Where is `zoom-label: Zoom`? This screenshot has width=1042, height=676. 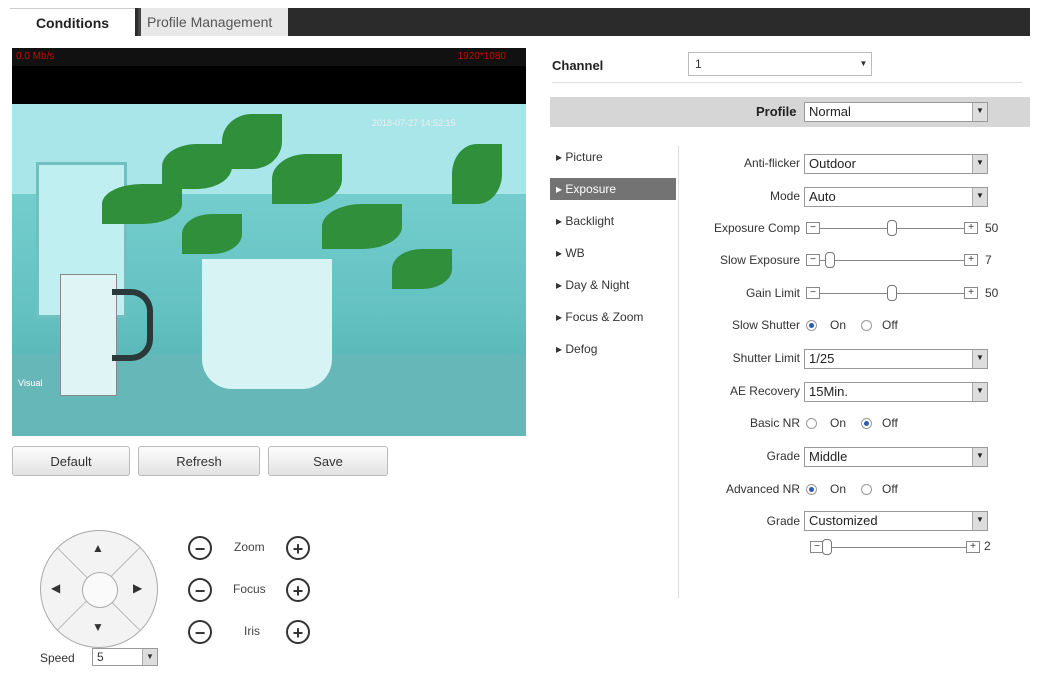
zoom-label: Zoom is located at coordinates (249, 547).